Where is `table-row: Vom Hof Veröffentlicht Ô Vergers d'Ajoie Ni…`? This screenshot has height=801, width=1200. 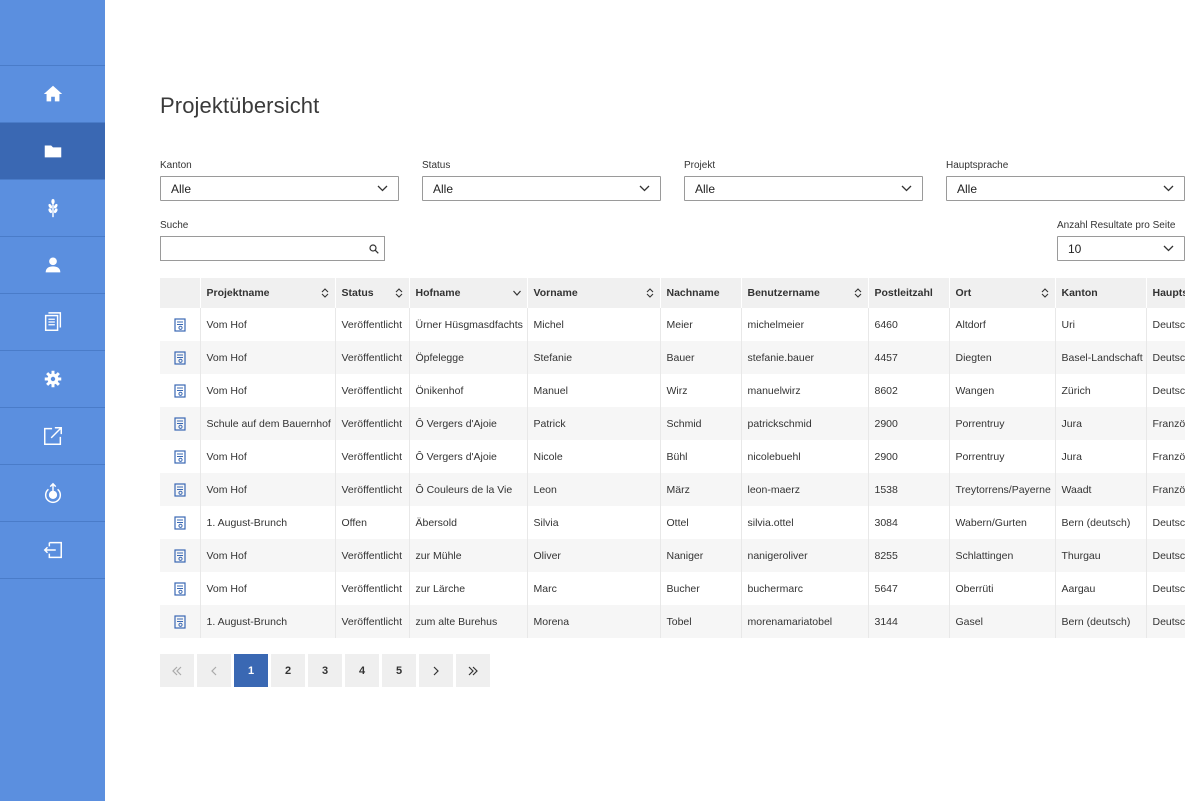 table-row: Vom Hof Veröffentlicht Ô Vergers d'Ajoie Ni… is located at coordinates (672, 456).